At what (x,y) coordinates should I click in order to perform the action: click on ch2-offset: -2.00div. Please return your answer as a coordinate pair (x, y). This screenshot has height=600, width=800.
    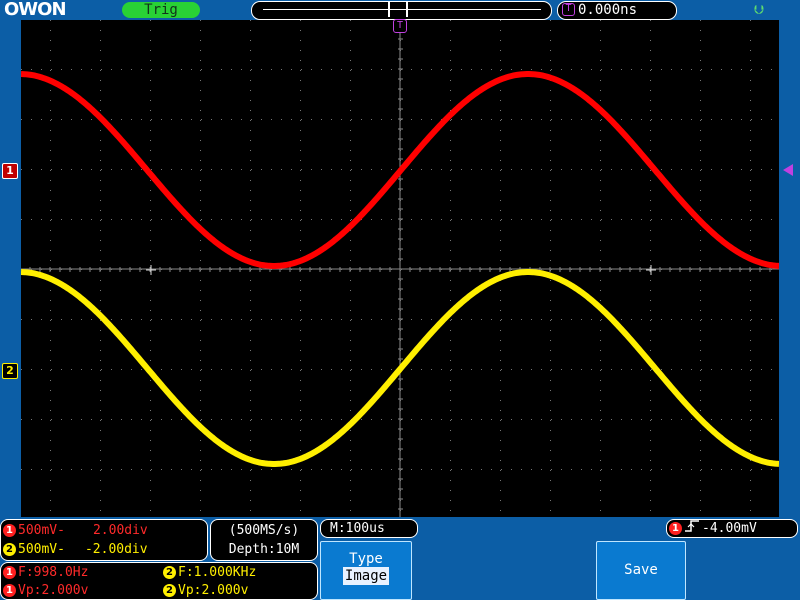
    Looking at the image, I should click on (116, 549).